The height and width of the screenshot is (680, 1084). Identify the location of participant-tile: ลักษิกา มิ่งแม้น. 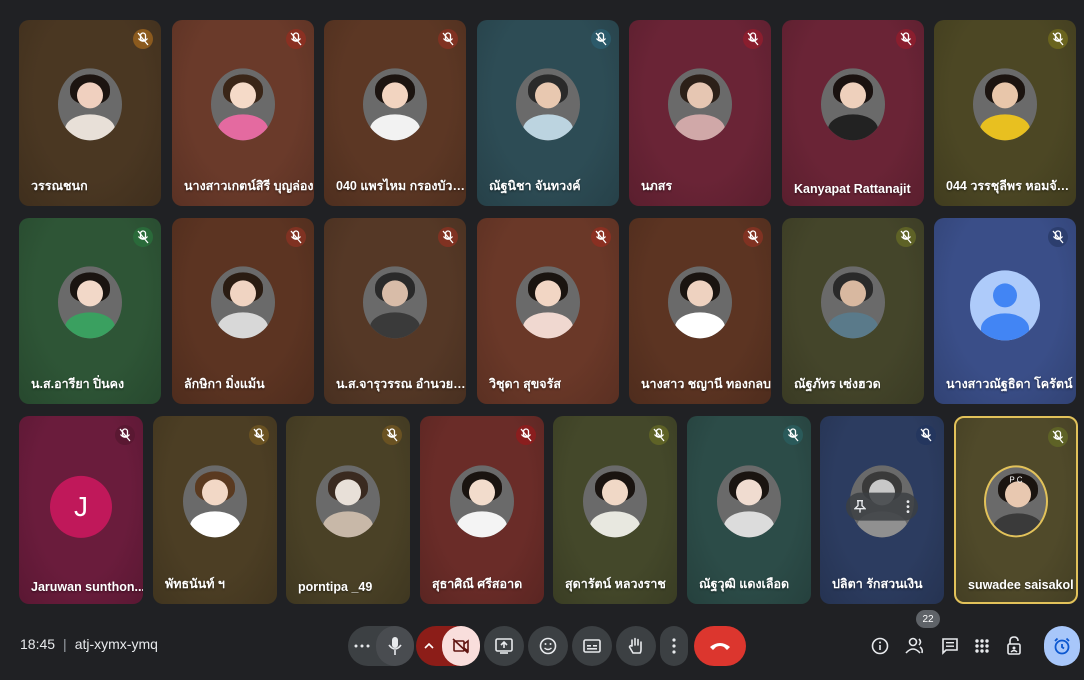
(243, 311).